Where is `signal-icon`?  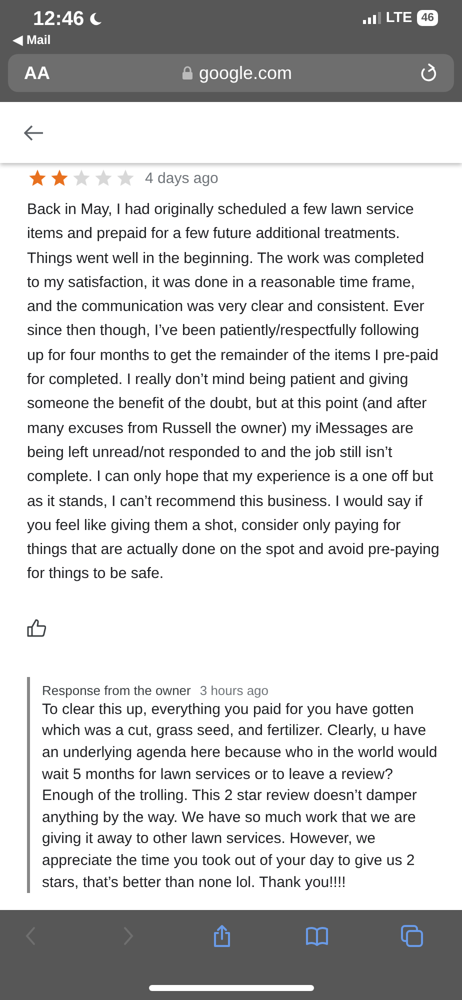 signal-icon is located at coordinates (371, 18).